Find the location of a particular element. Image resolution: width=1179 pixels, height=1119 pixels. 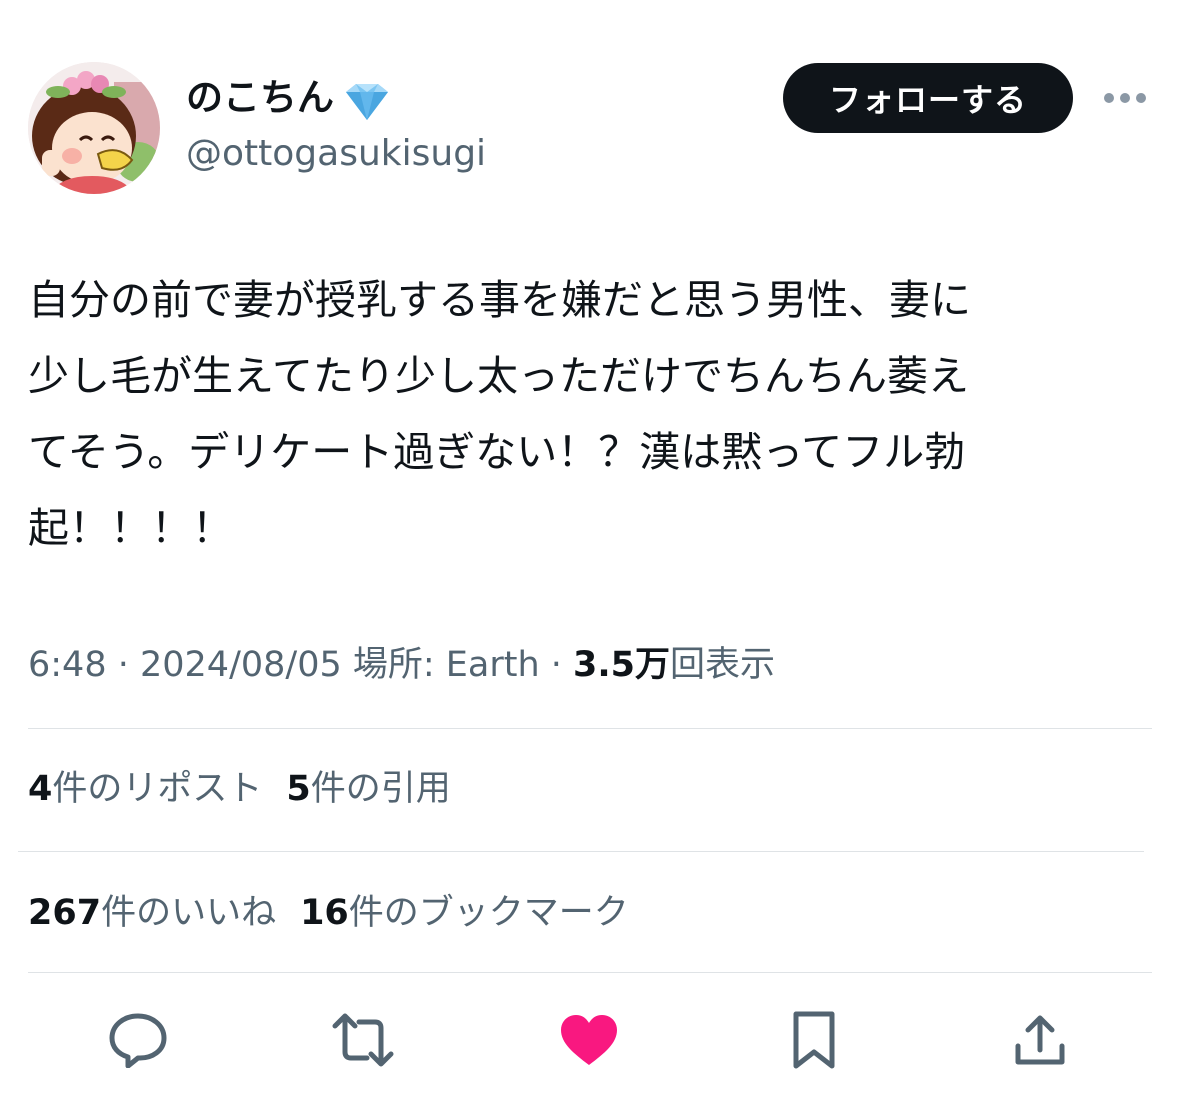

reposts-count: 4 is located at coordinates (40, 789).